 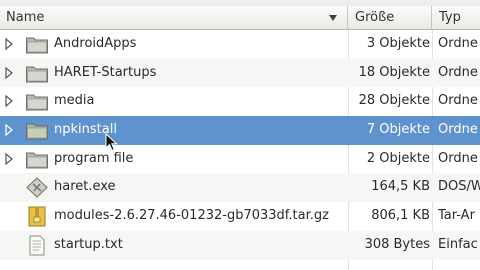 What do you see at coordinates (240, 245) in the screenshot?
I see `list-item: startup.txt 308 Bytes Einfac` at bounding box center [240, 245].